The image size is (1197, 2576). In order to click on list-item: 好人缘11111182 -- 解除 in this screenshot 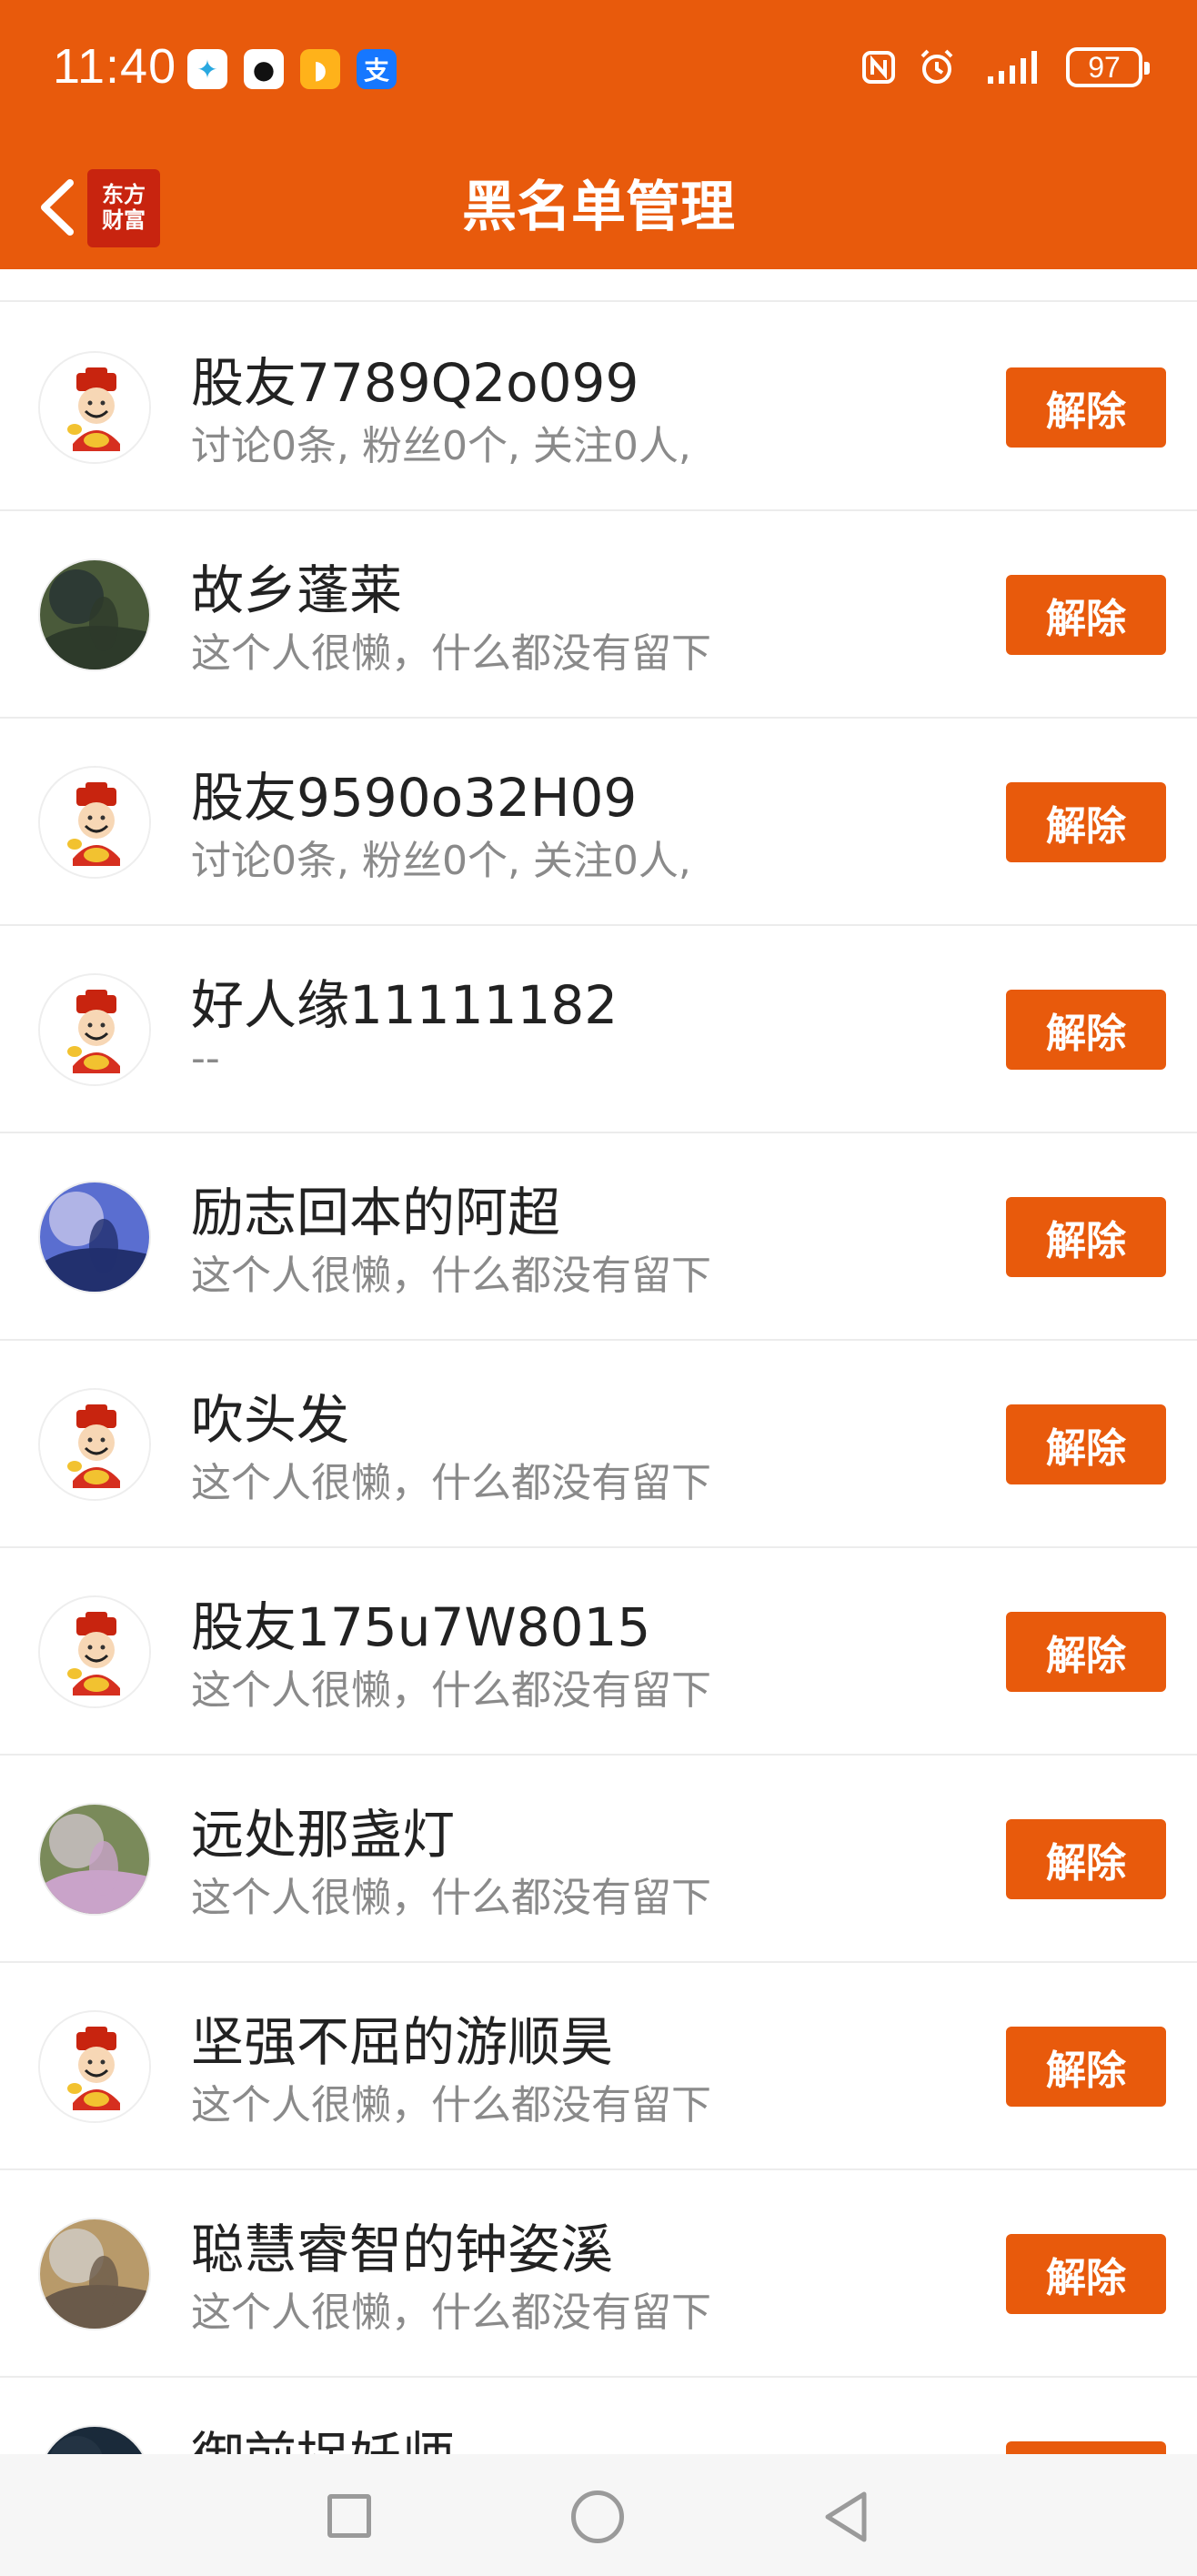, I will do `click(598, 1029)`.